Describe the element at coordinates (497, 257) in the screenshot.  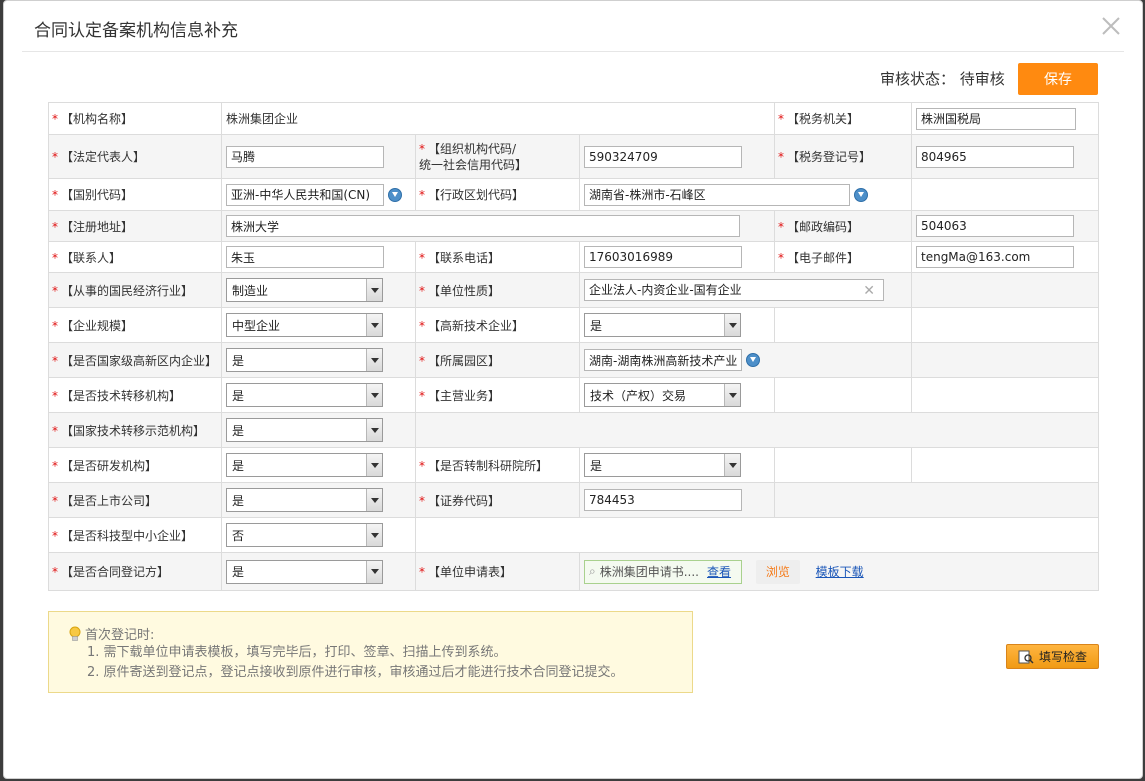
I see `field-label: * 【联系电话】` at that location.